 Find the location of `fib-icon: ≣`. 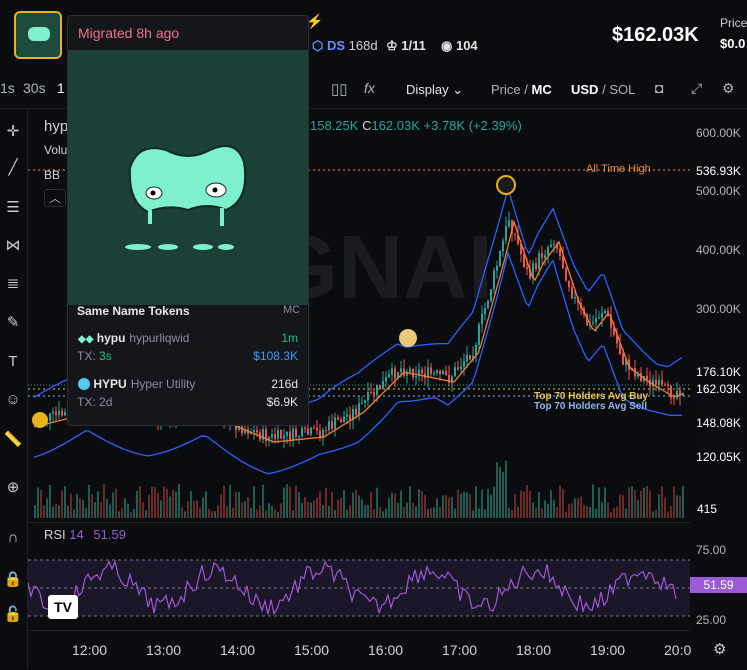

fib-icon: ≣ is located at coordinates (13, 284).